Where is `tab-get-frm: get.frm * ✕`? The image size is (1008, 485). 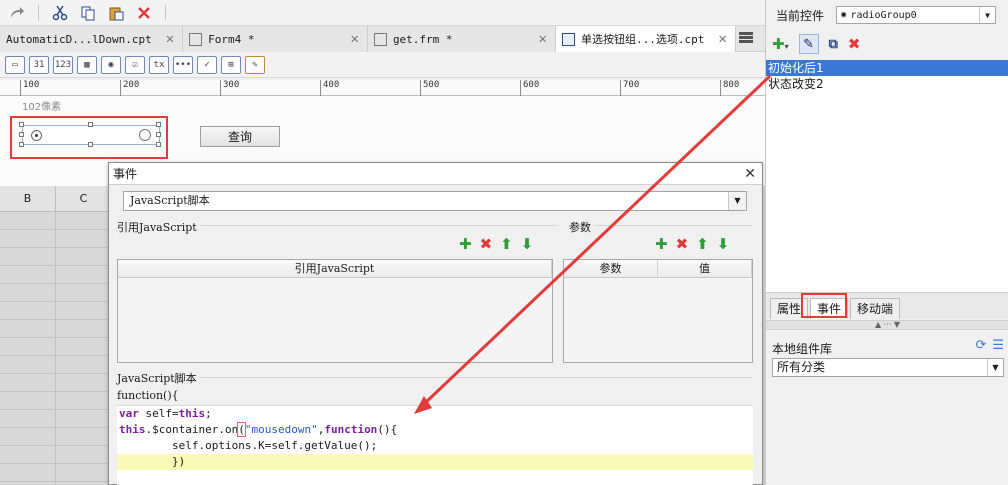 tab-get-frm: get.frm * ✕ is located at coordinates (461, 39).